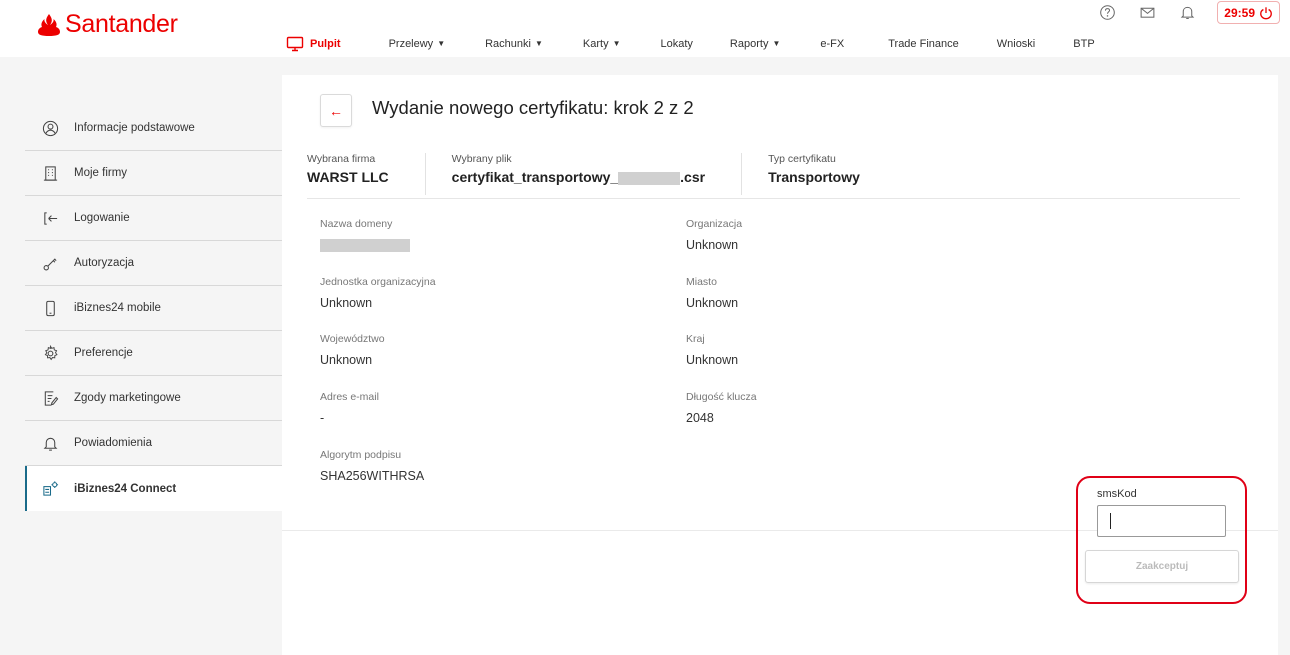 This screenshot has height=655, width=1290. I want to click on nav-item-karty: Karty ▼, so click(602, 43).